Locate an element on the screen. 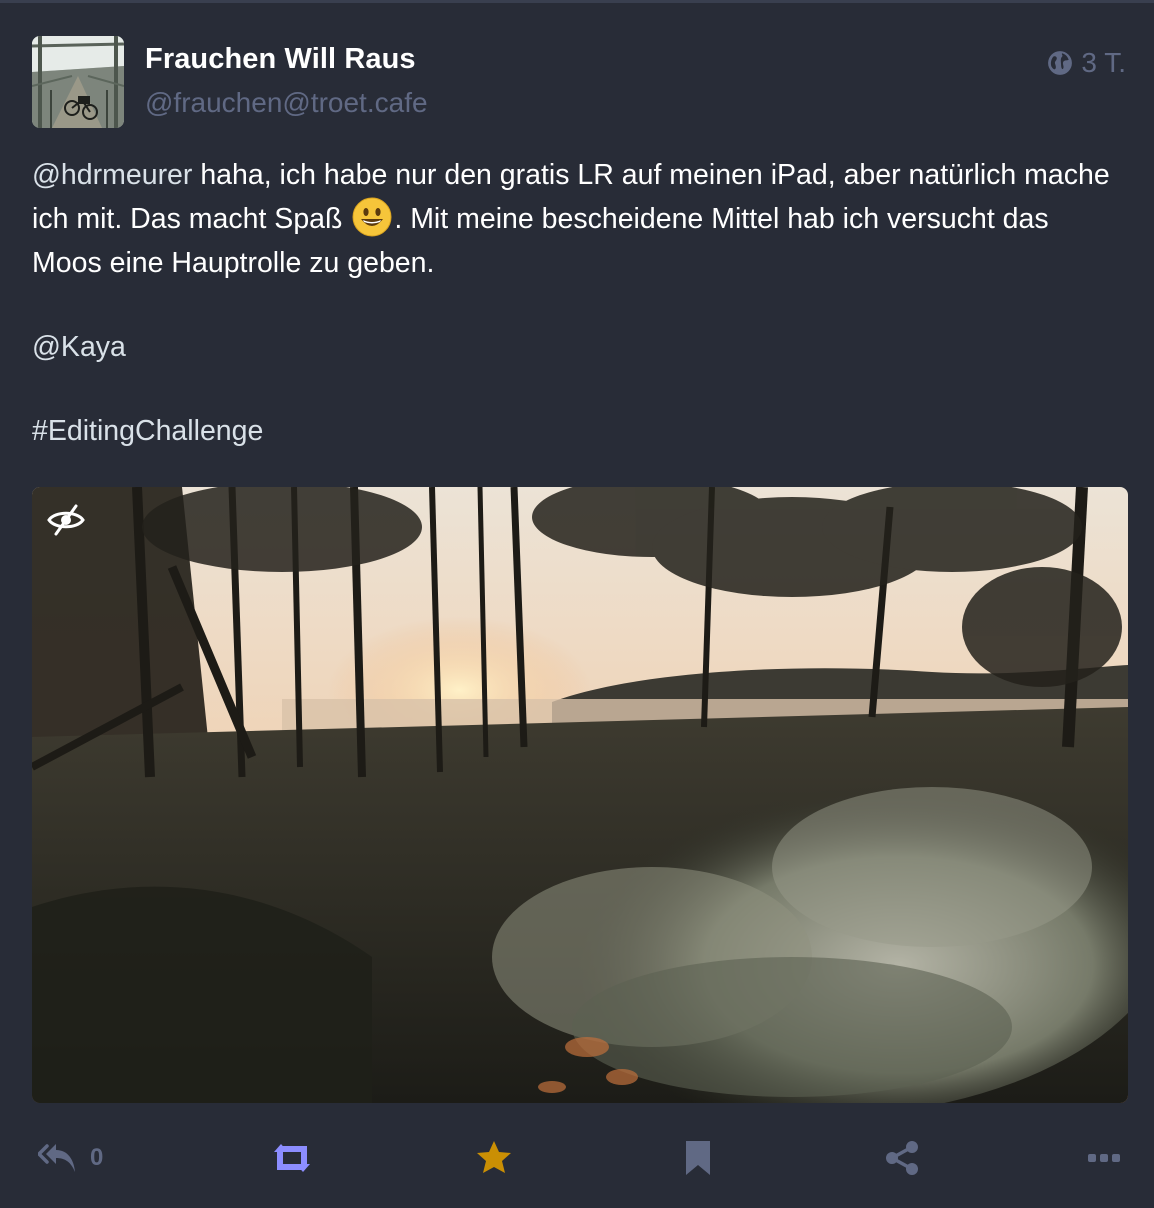  mention-link: @Kaya is located at coordinates (79, 347).